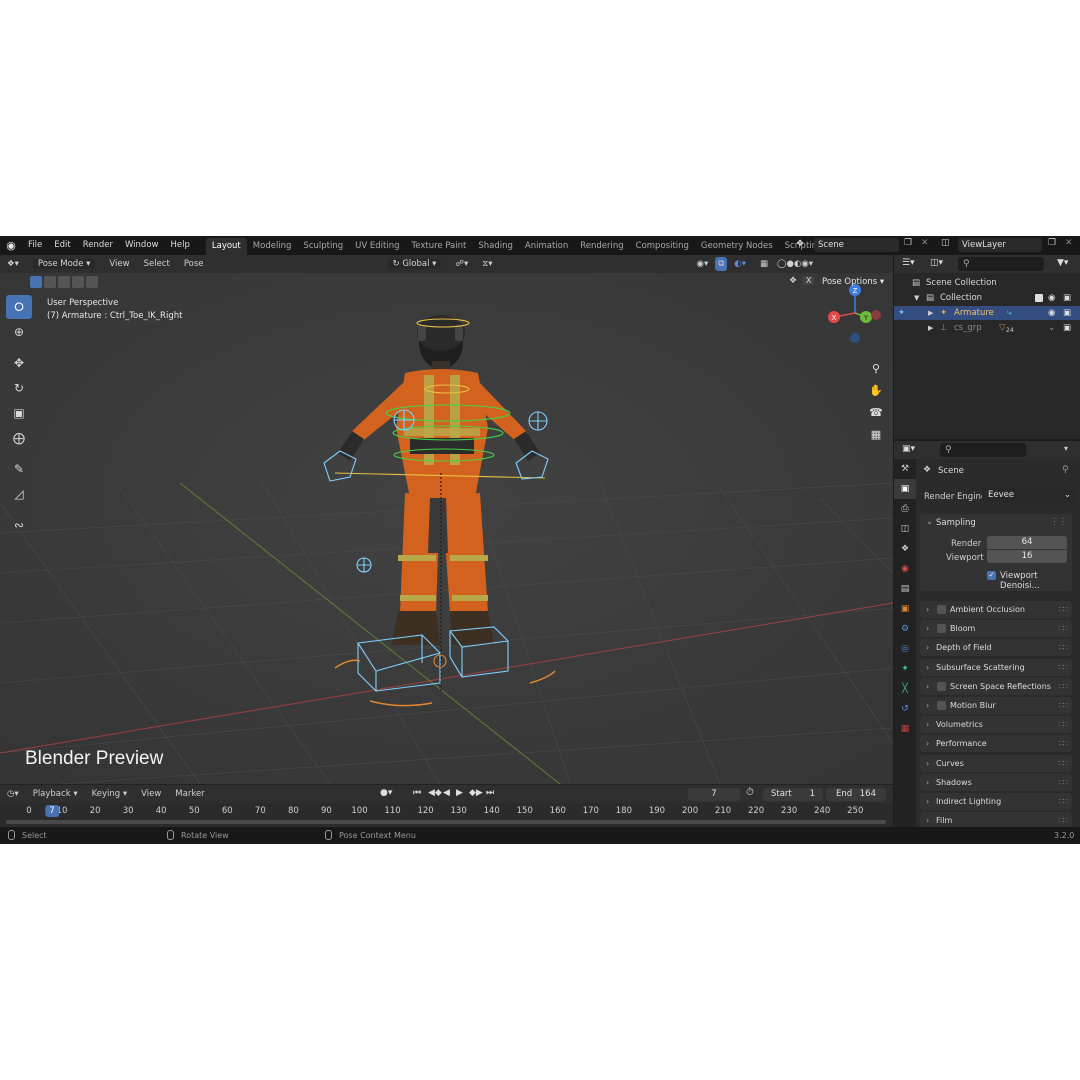 The height and width of the screenshot is (1080, 1080). Describe the element at coordinates (1051, 328) in the screenshot. I see `cs-grp-eye-icon: ⌄` at that location.